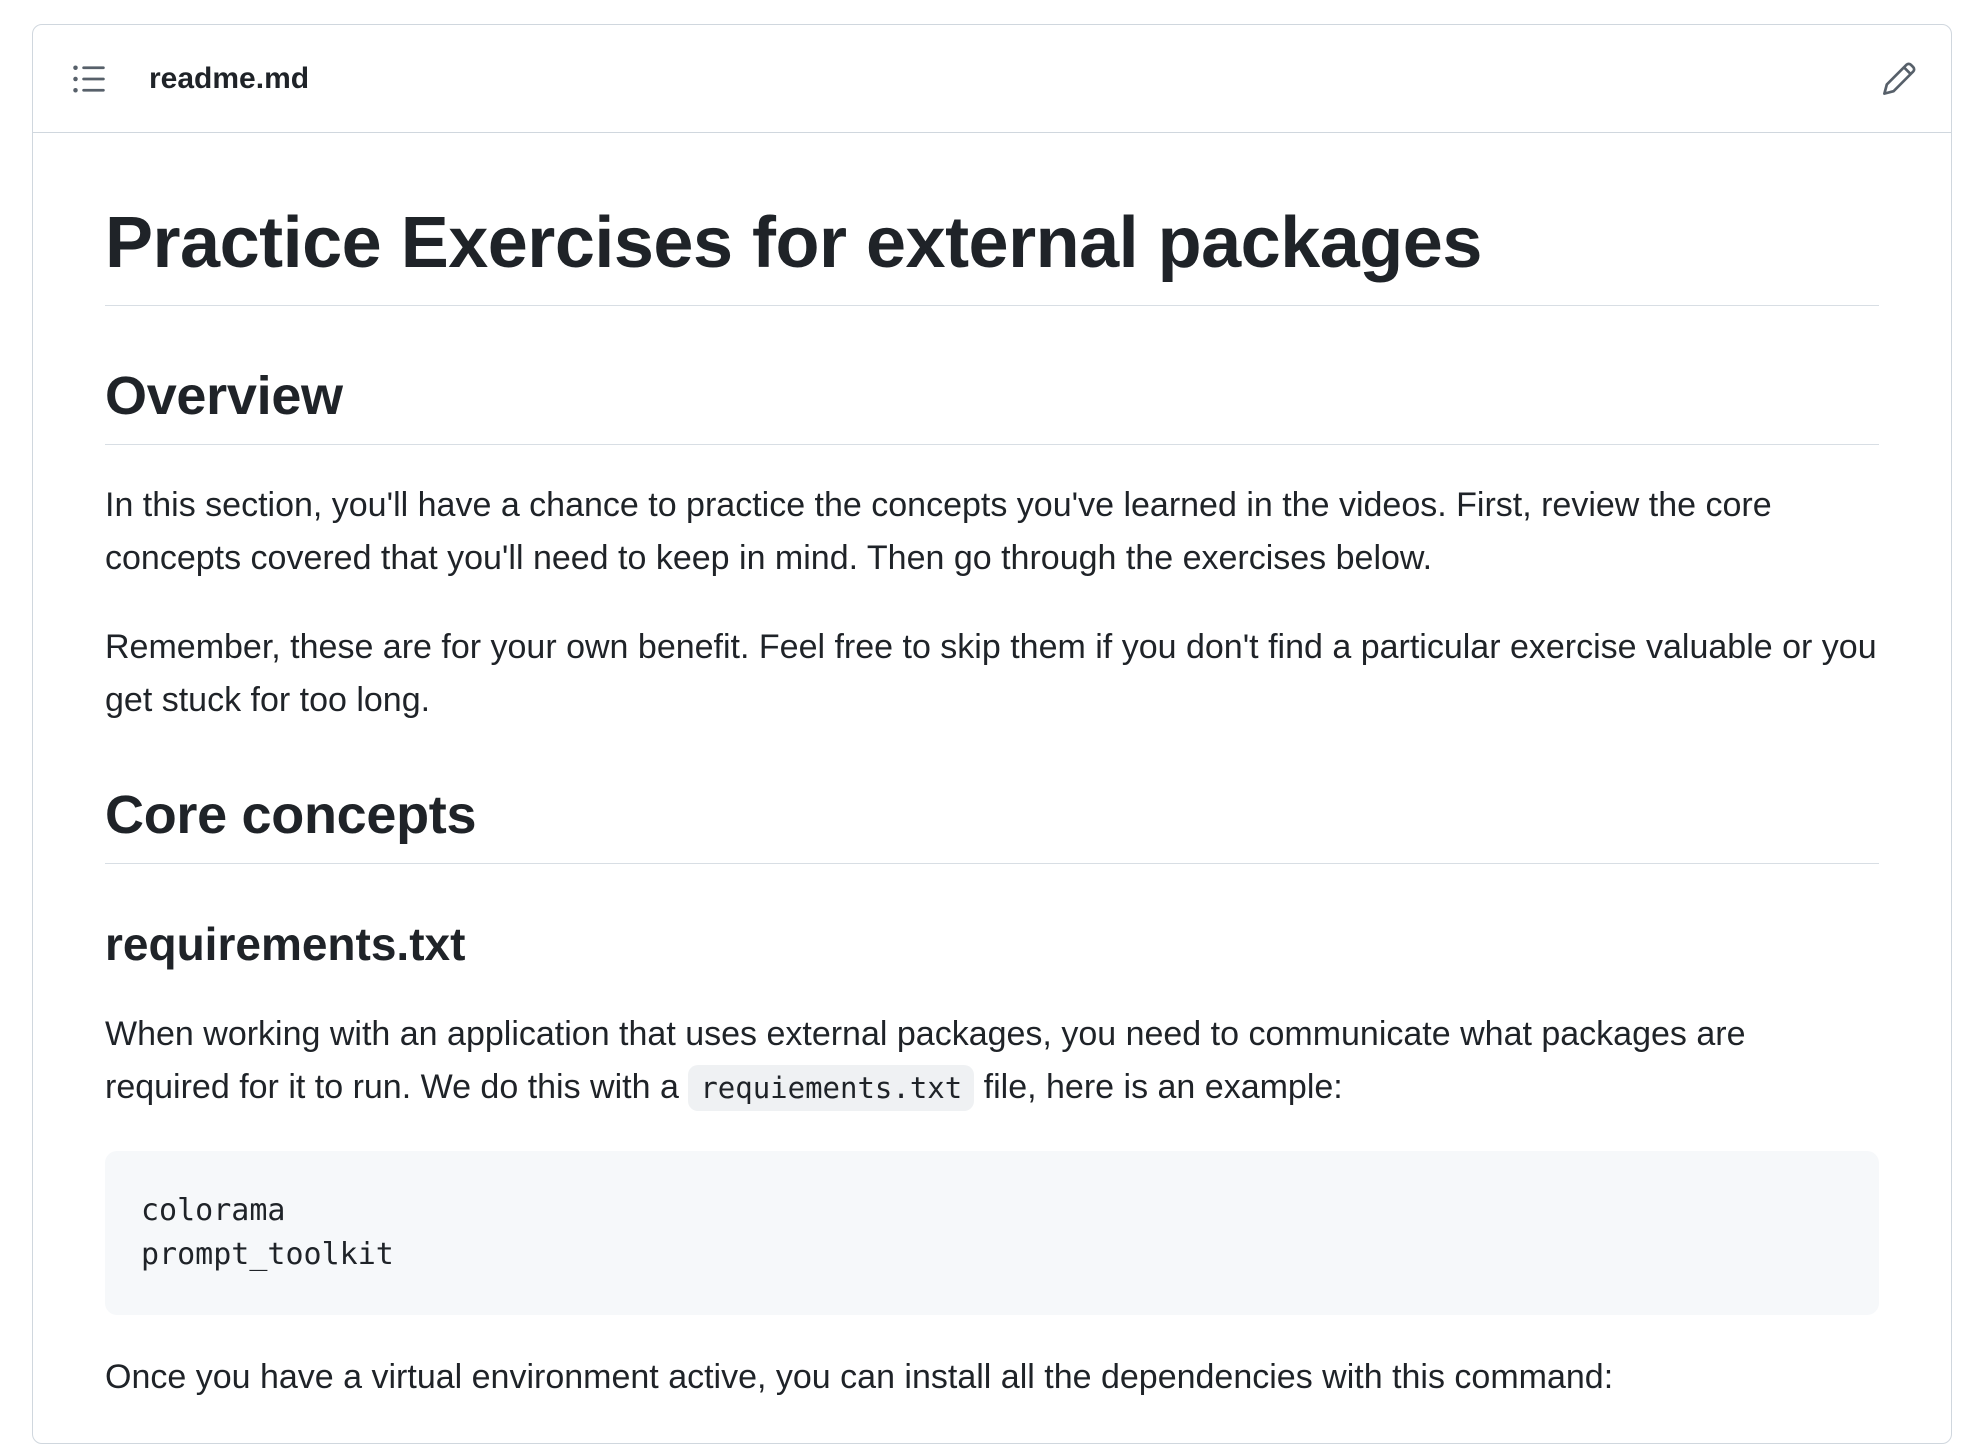 Image resolution: width=1964 pixels, height=1444 pixels. What do you see at coordinates (229, 78) in the screenshot?
I see `file-name: readme.md` at bounding box center [229, 78].